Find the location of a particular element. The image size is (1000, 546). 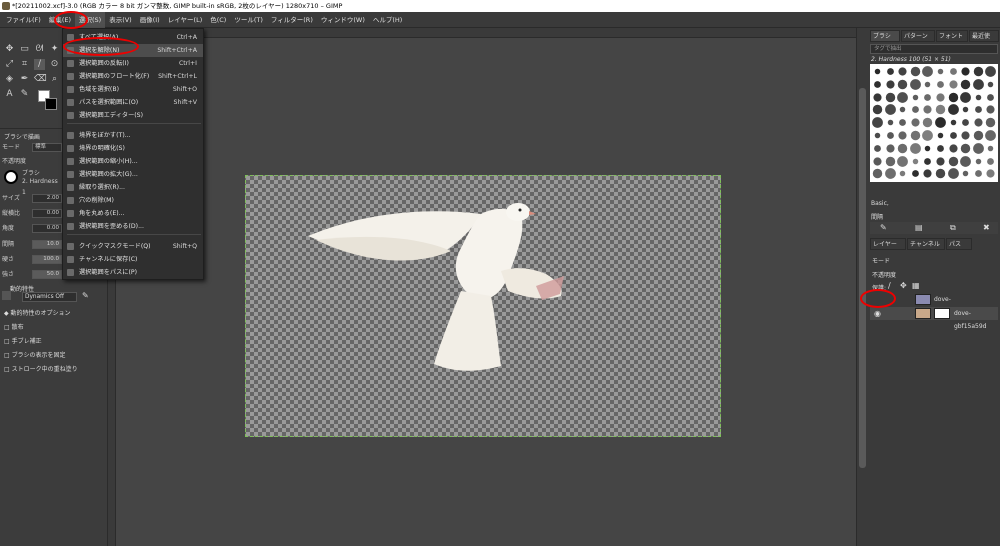

brush-grid is located at coordinates (934, 123).